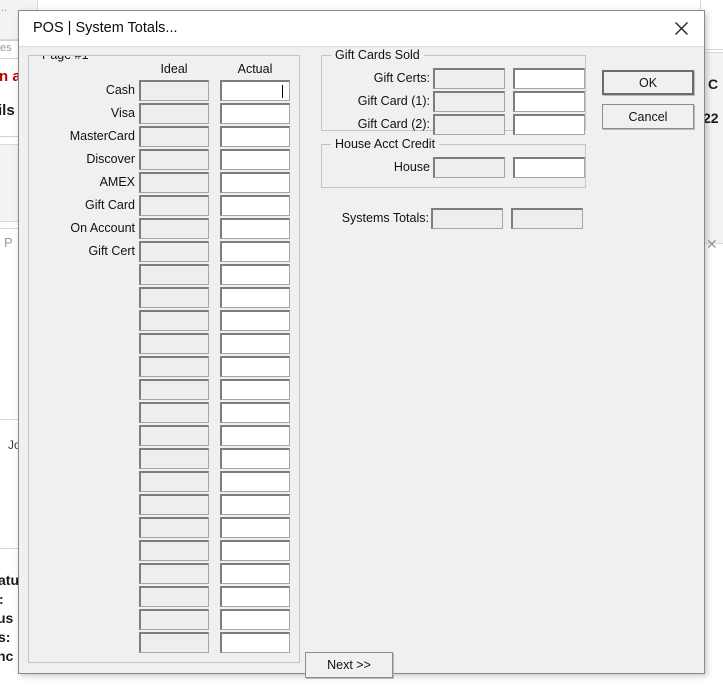 Image resolution: width=723 pixels, height=694 pixels. What do you see at coordinates (102, 228) in the screenshot?
I see `row-label: On Account` at bounding box center [102, 228].